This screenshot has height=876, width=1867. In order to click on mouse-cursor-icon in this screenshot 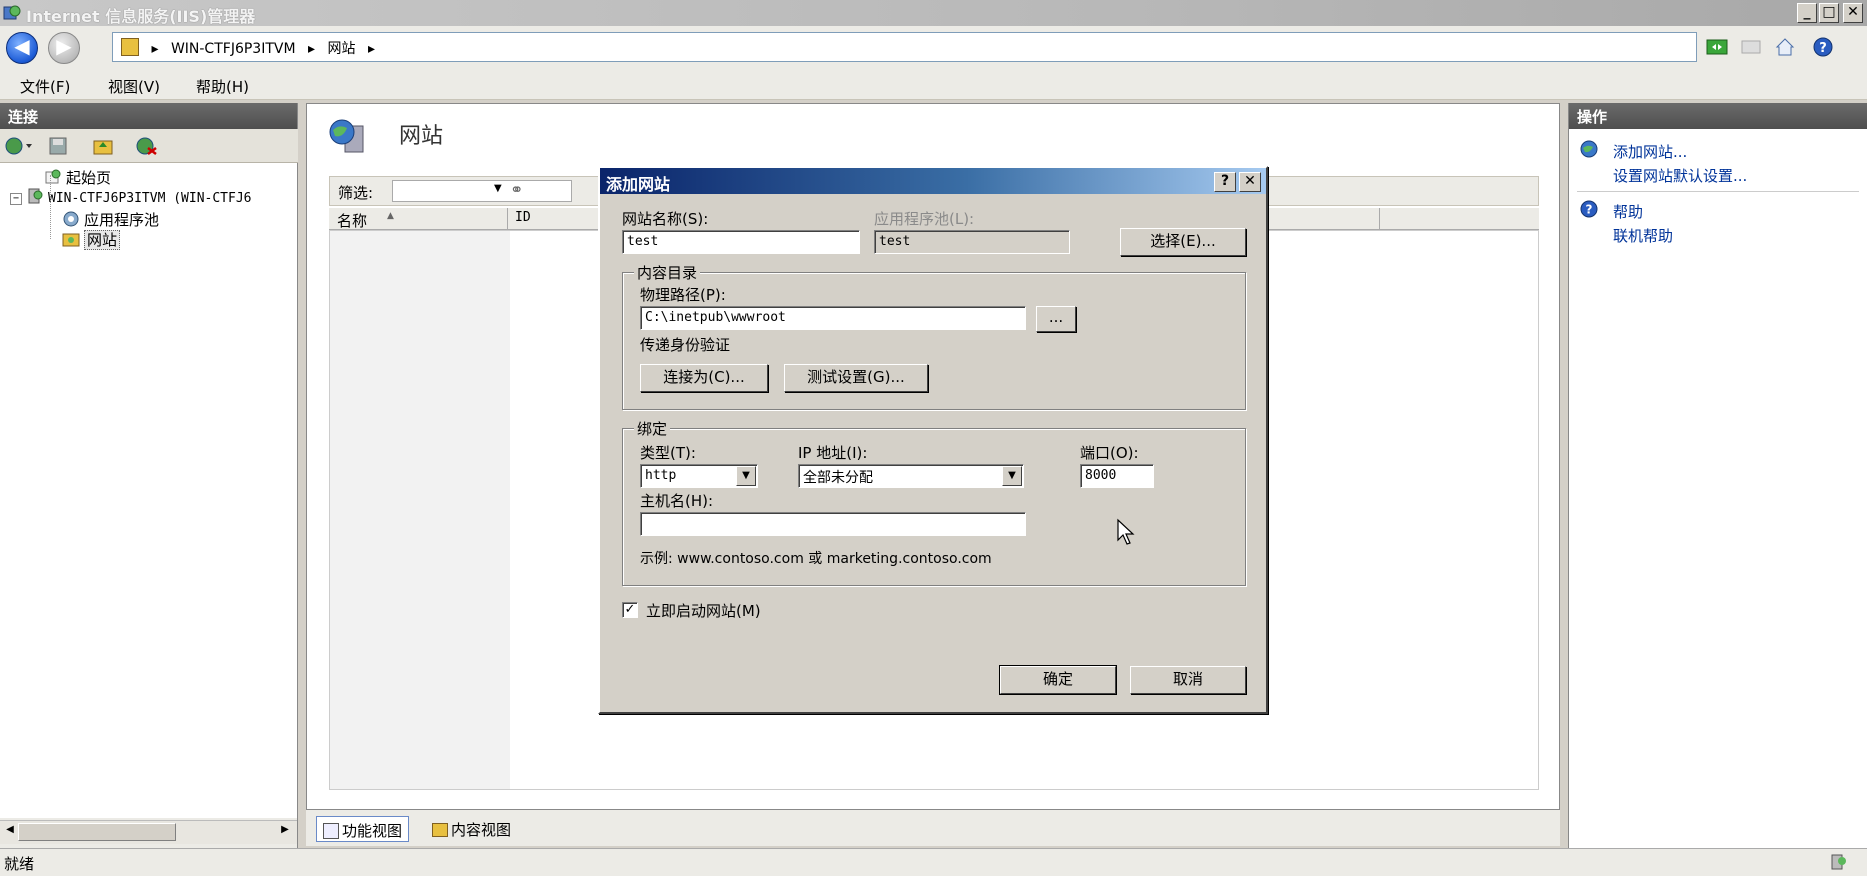, I will do `click(1126, 531)`.